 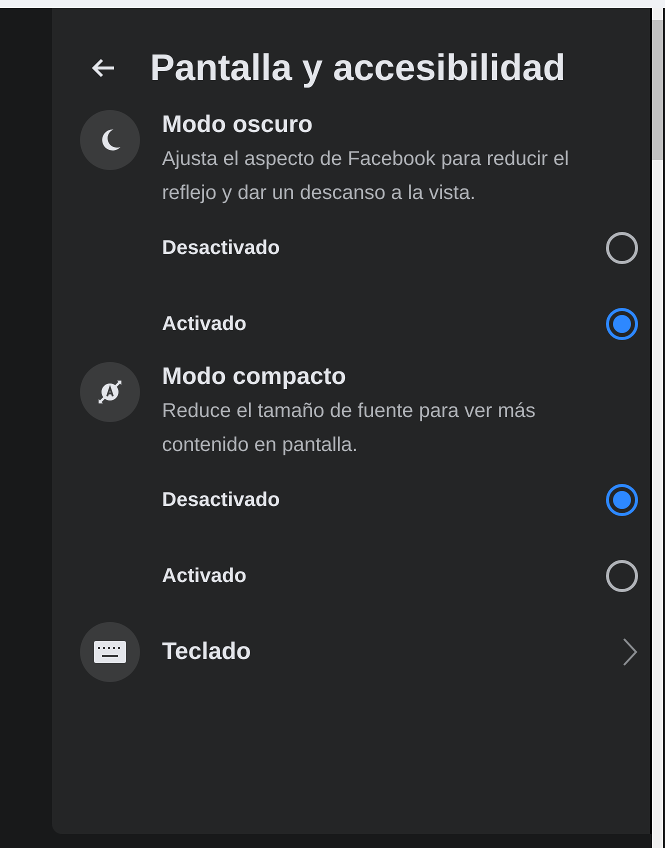 What do you see at coordinates (657, 428) in the screenshot?
I see `scrollbar` at bounding box center [657, 428].